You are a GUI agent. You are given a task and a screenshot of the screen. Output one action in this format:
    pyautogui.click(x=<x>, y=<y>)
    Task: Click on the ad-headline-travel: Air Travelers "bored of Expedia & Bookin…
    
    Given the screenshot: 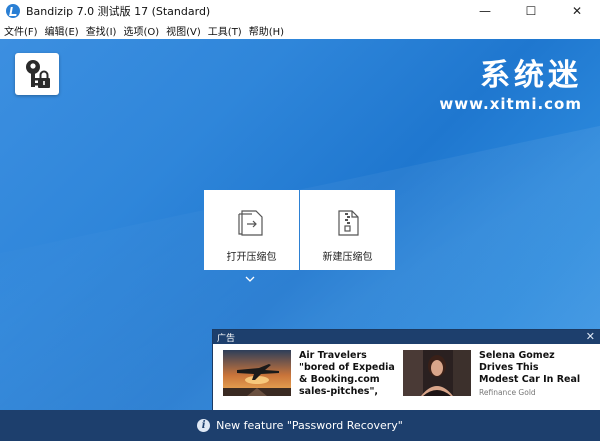 What is the action you would take?
    pyautogui.click(x=350, y=374)
    